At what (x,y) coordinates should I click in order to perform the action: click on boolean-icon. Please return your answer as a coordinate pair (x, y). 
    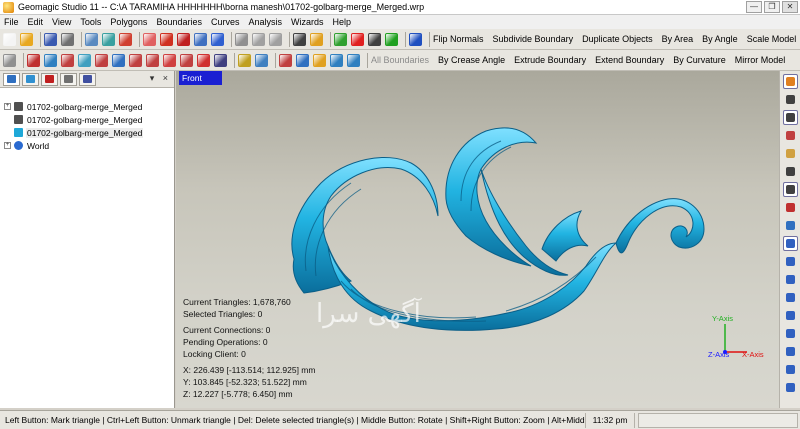
    Looking at the image, I should click on (220, 60).